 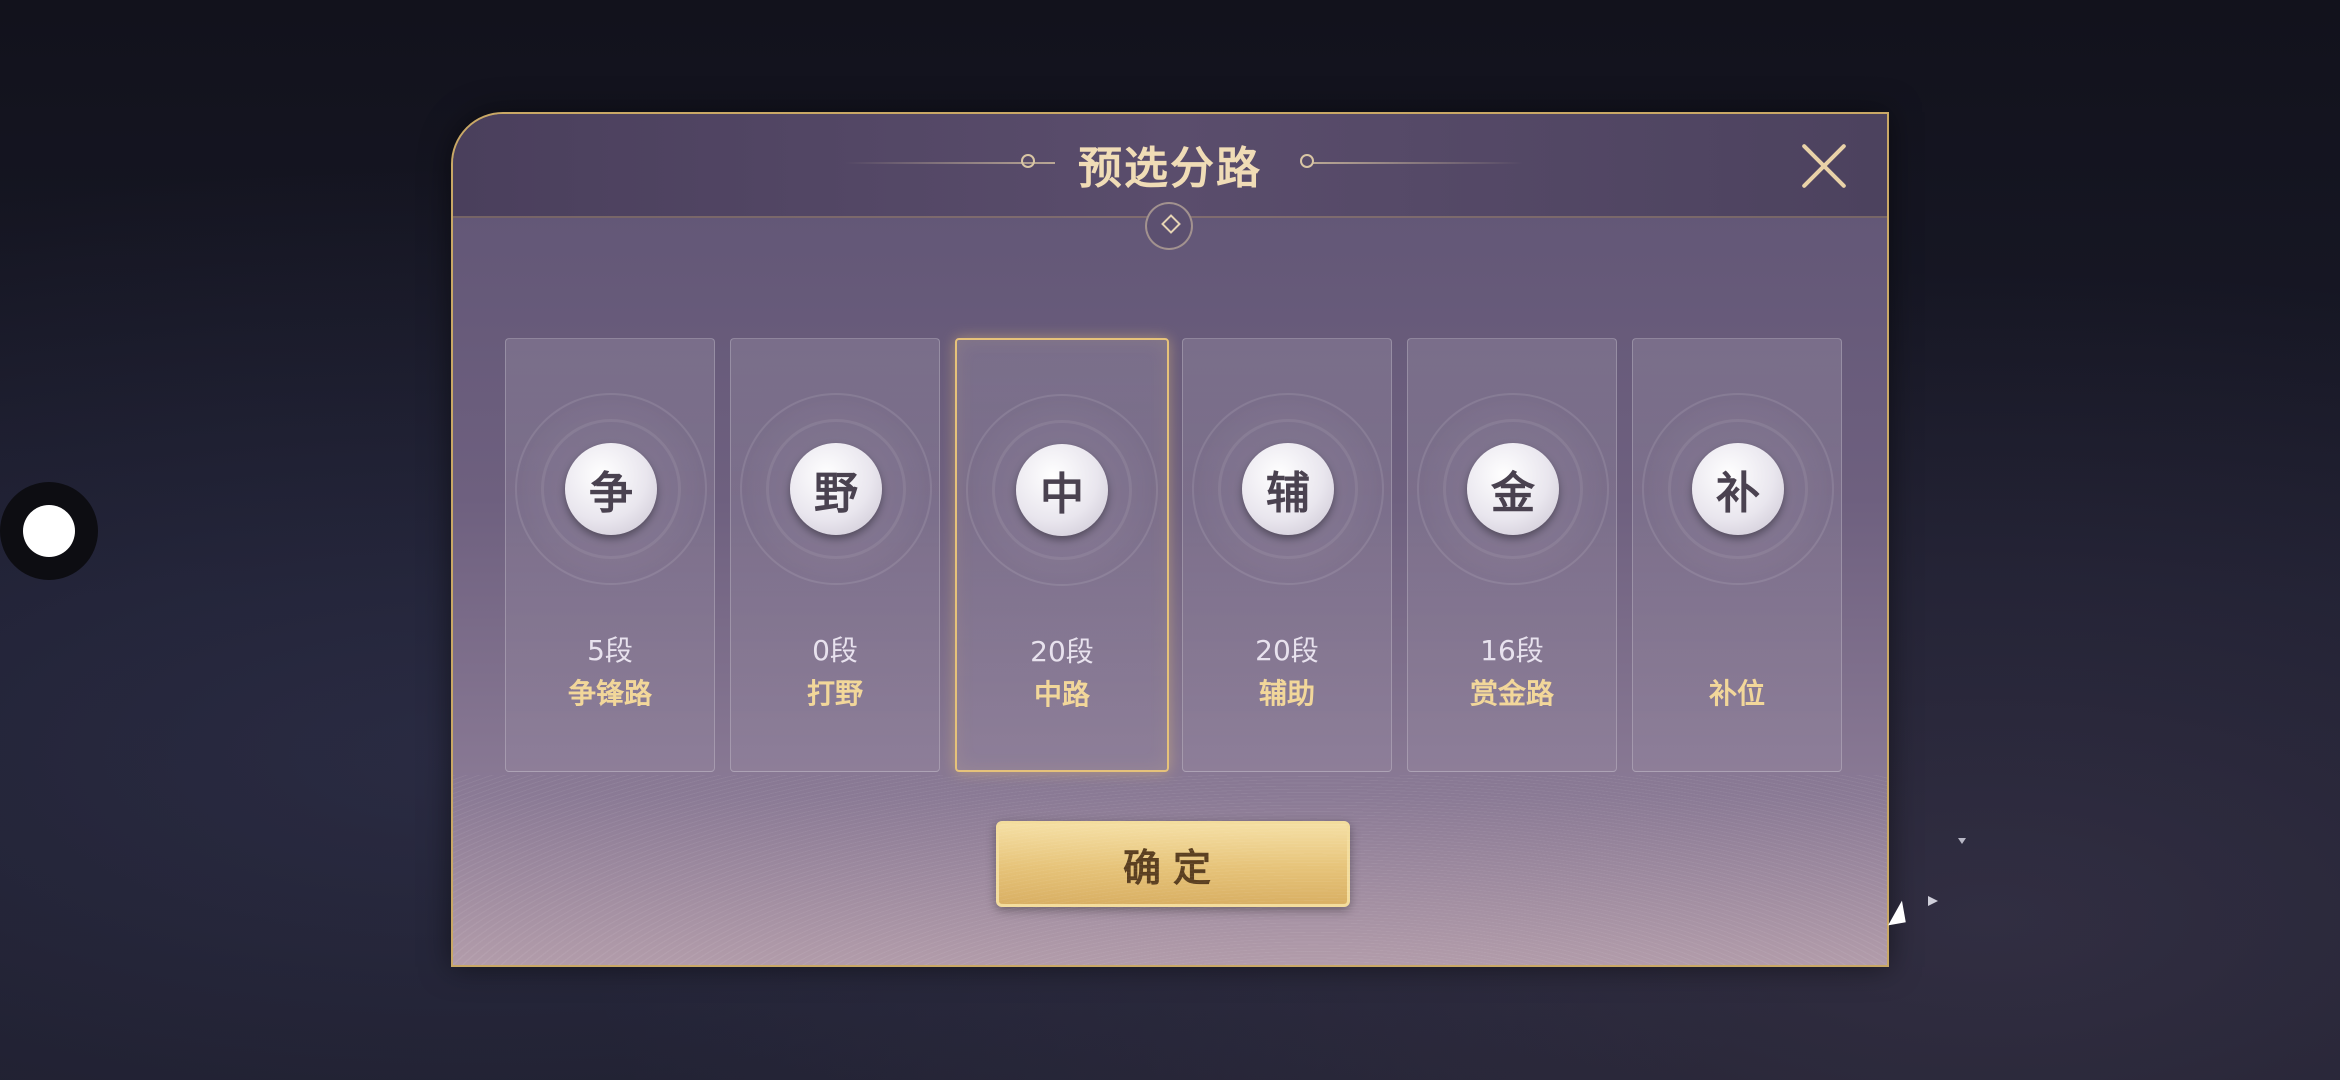 What do you see at coordinates (1511, 693) in the screenshot?
I see `lane-name: 赏金路` at bounding box center [1511, 693].